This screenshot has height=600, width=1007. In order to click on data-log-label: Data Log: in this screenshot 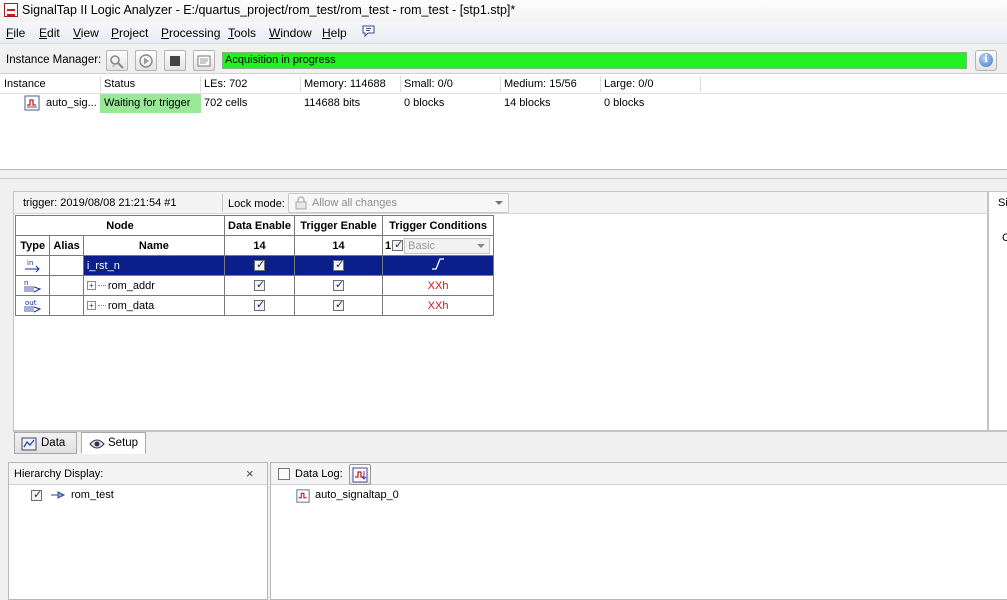, I will do `click(319, 474)`.